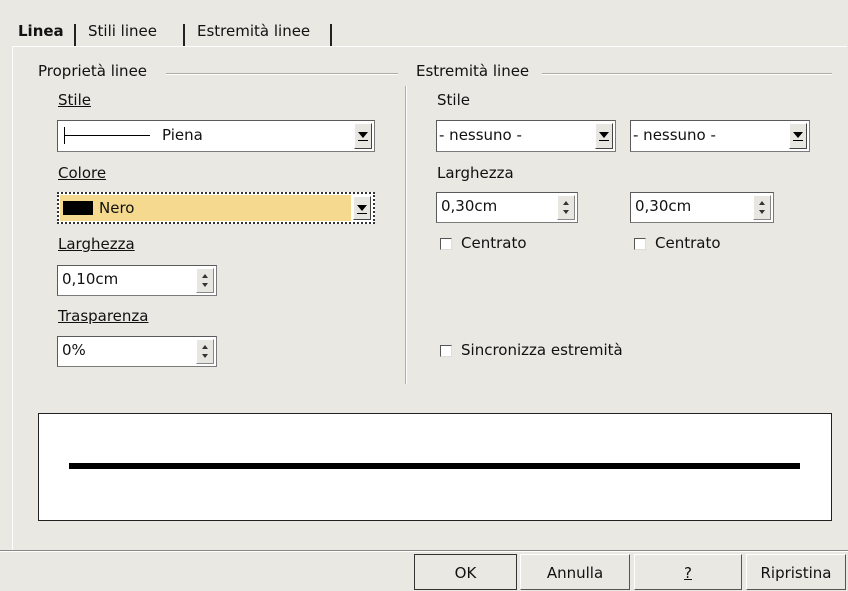 Image resolution: width=848 pixels, height=591 pixels. Describe the element at coordinates (702, 207) in the screenshot. I see `end-width-field: 0,30cm` at that location.